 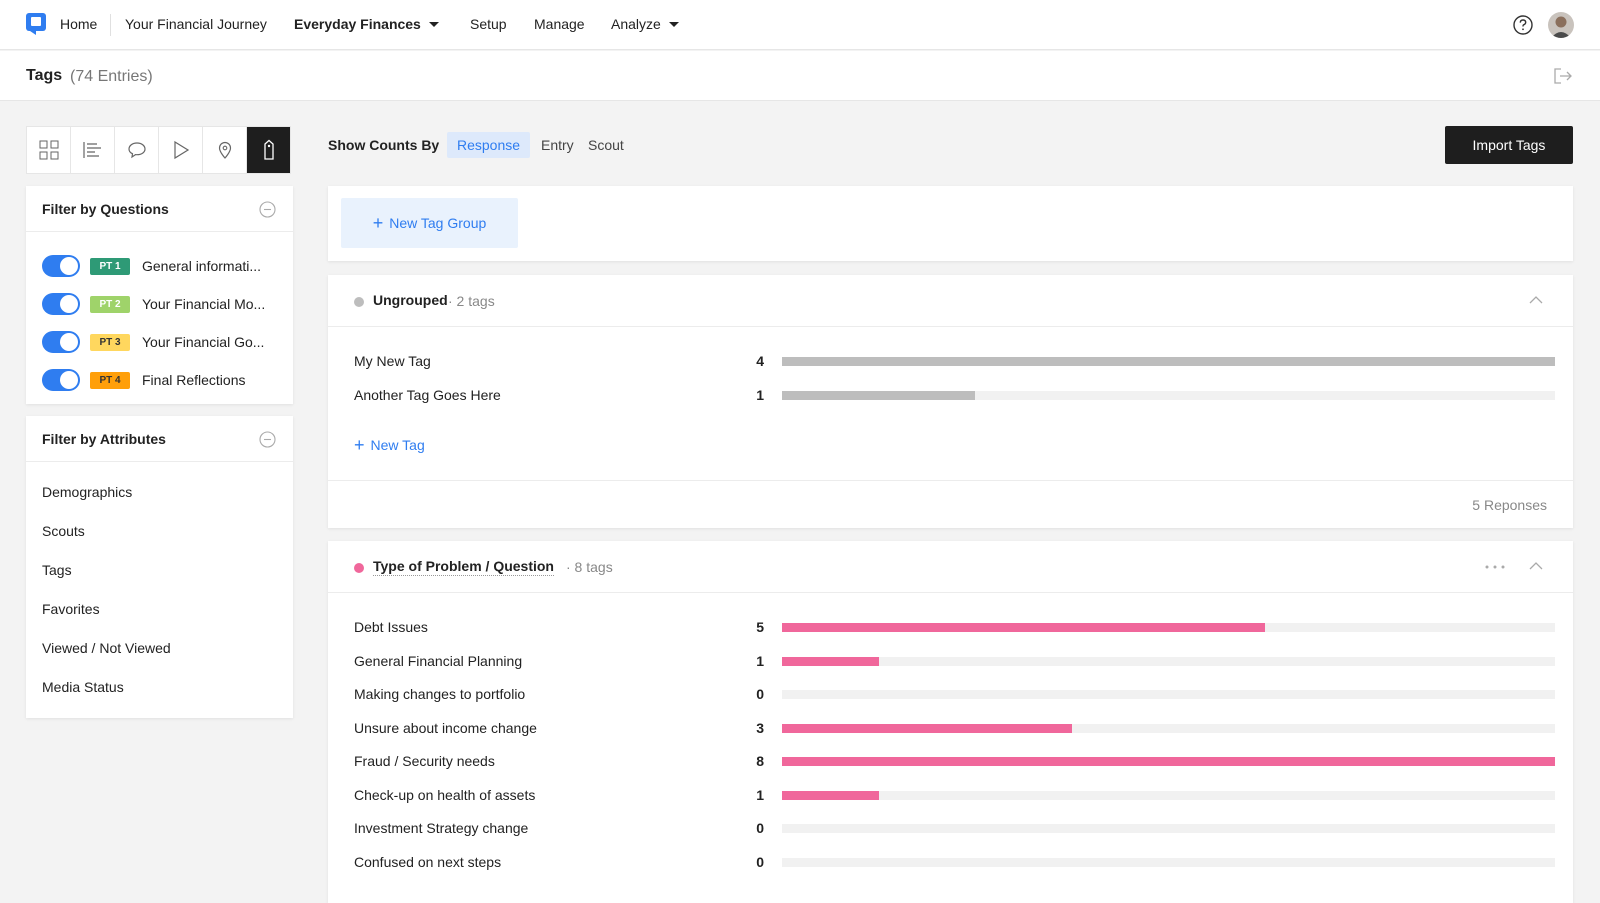 I want to click on tag-row: Check-up on health of assets 1, so click(x=954, y=795).